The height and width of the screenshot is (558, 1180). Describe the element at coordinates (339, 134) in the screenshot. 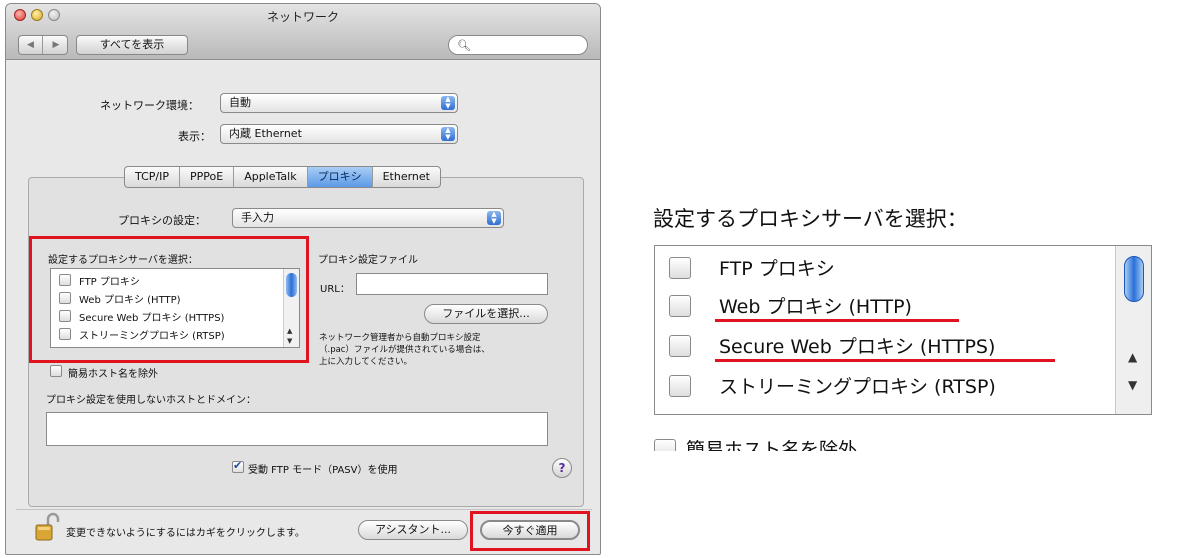

I see `show-popup: 内蔵 Ethernet ▲ ▼` at that location.